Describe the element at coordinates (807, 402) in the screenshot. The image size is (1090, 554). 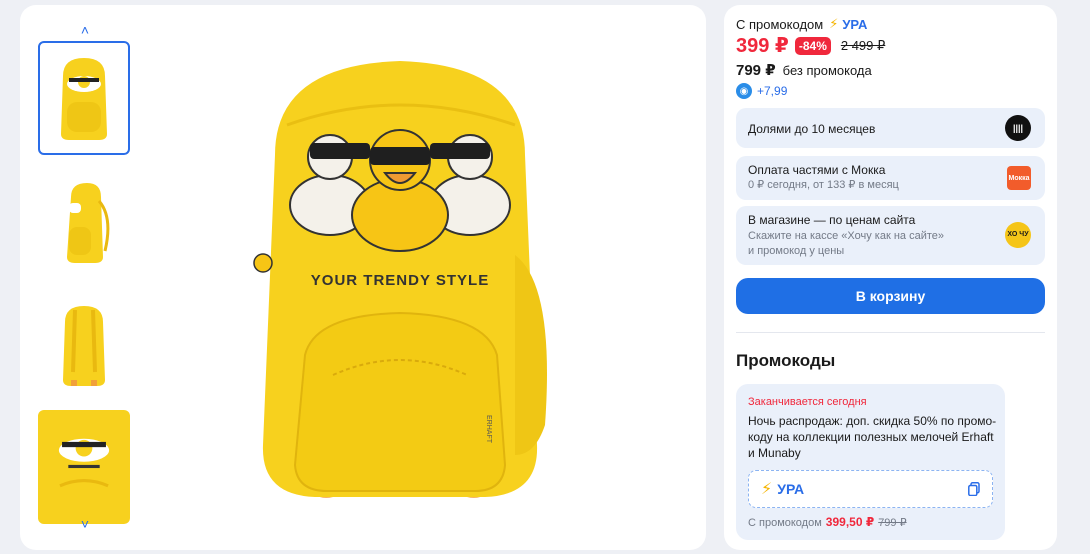
I see `promo-expiry: Заканчивается сегодня` at that location.